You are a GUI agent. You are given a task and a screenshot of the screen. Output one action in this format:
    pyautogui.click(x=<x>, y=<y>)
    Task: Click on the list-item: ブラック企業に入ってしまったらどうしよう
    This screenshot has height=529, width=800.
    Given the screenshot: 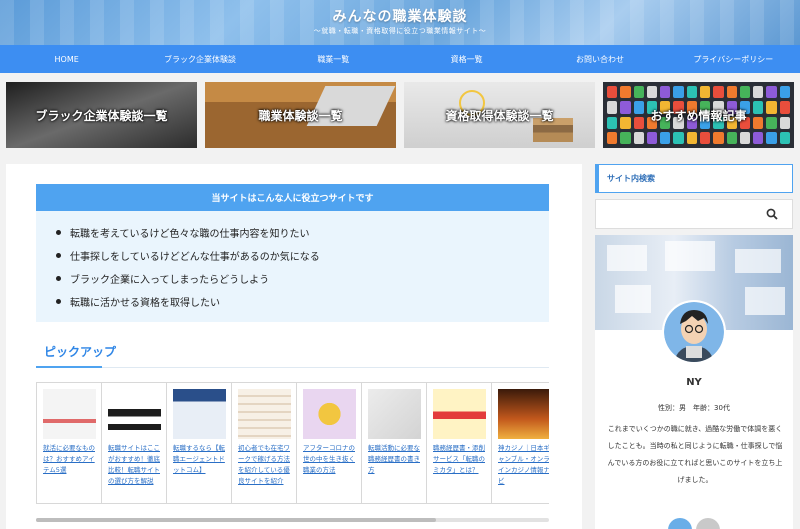 What is the action you would take?
    pyautogui.click(x=302, y=278)
    